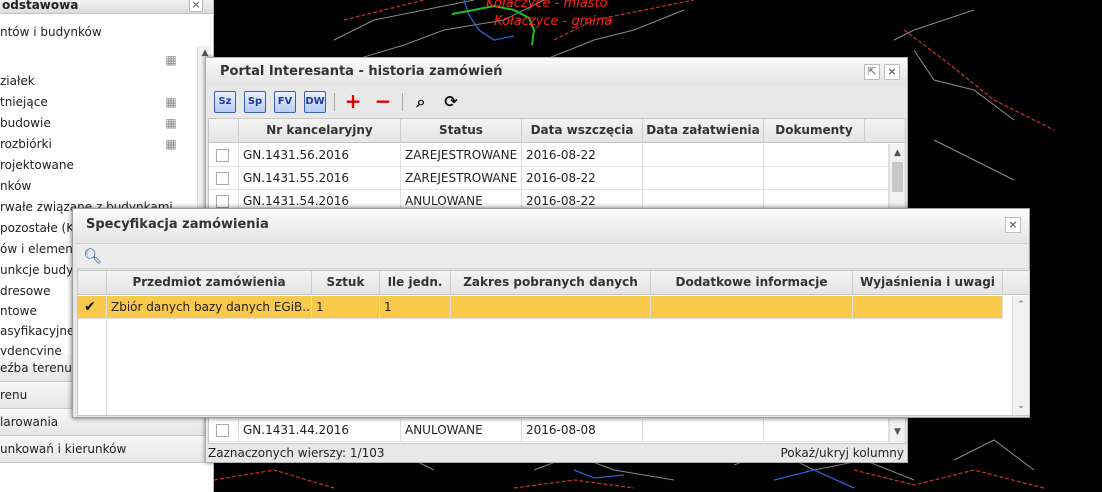 The width and height of the screenshot is (1102, 492). I want to click on header-data-zalatwienia: Data załatwienia, so click(703, 131).